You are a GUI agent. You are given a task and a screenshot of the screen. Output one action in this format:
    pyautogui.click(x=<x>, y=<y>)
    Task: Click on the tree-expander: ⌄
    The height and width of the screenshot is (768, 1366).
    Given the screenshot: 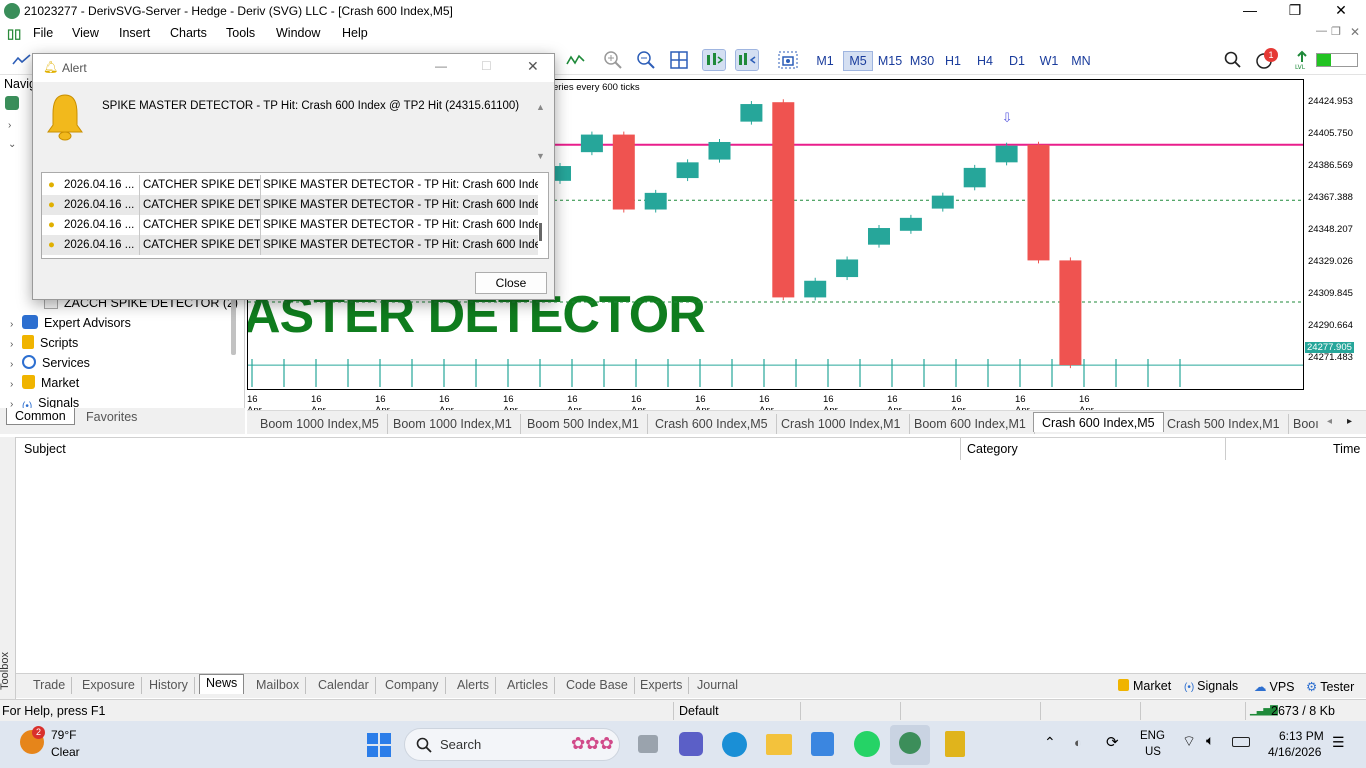 What is the action you would take?
    pyautogui.click(x=12, y=144)
    